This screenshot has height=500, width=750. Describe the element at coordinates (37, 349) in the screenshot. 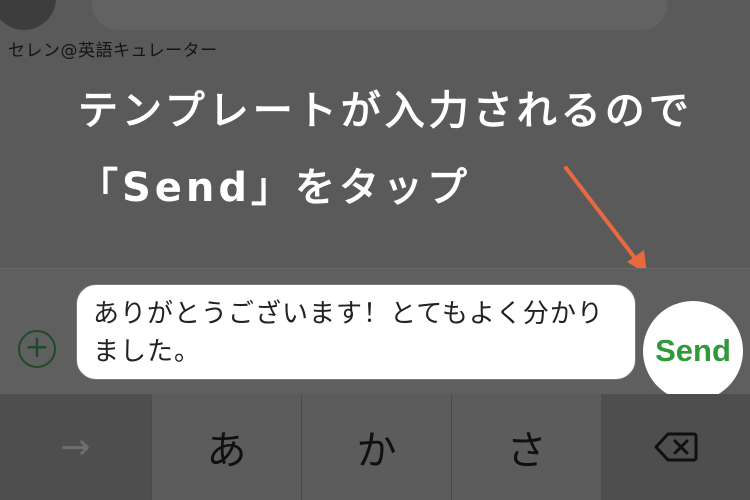

I see `add-attachment-button: +` at that location.